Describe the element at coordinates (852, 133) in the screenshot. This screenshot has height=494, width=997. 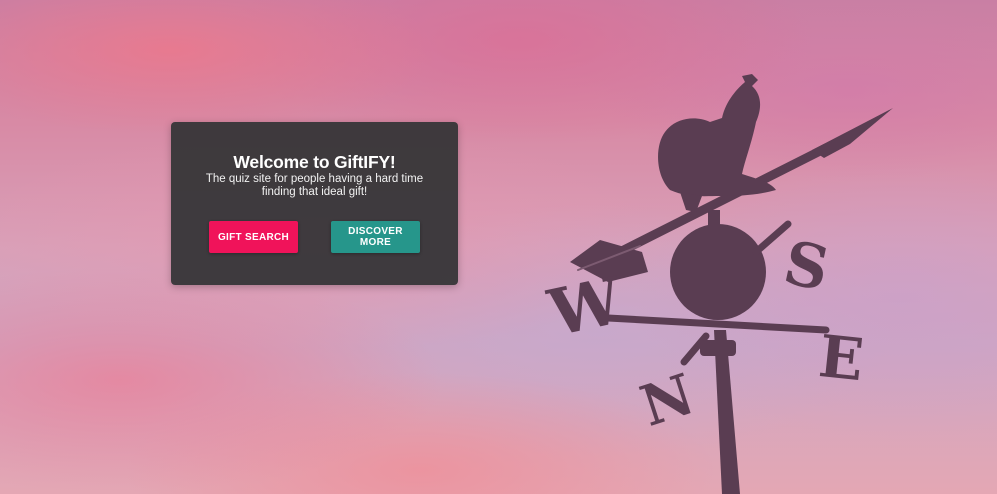
I see `weathervane-arrowhead` at that location.